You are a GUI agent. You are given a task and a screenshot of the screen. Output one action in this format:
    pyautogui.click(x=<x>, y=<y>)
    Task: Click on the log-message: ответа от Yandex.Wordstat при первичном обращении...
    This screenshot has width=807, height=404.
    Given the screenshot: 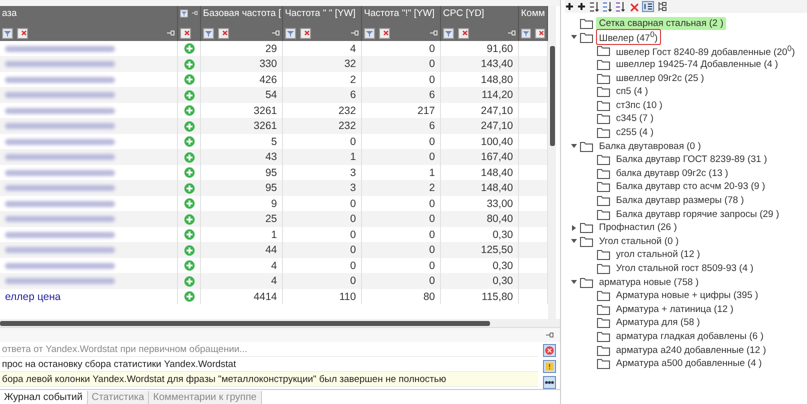 What is the action you would take?
    pyautogui.click(x=125, y=349)
    